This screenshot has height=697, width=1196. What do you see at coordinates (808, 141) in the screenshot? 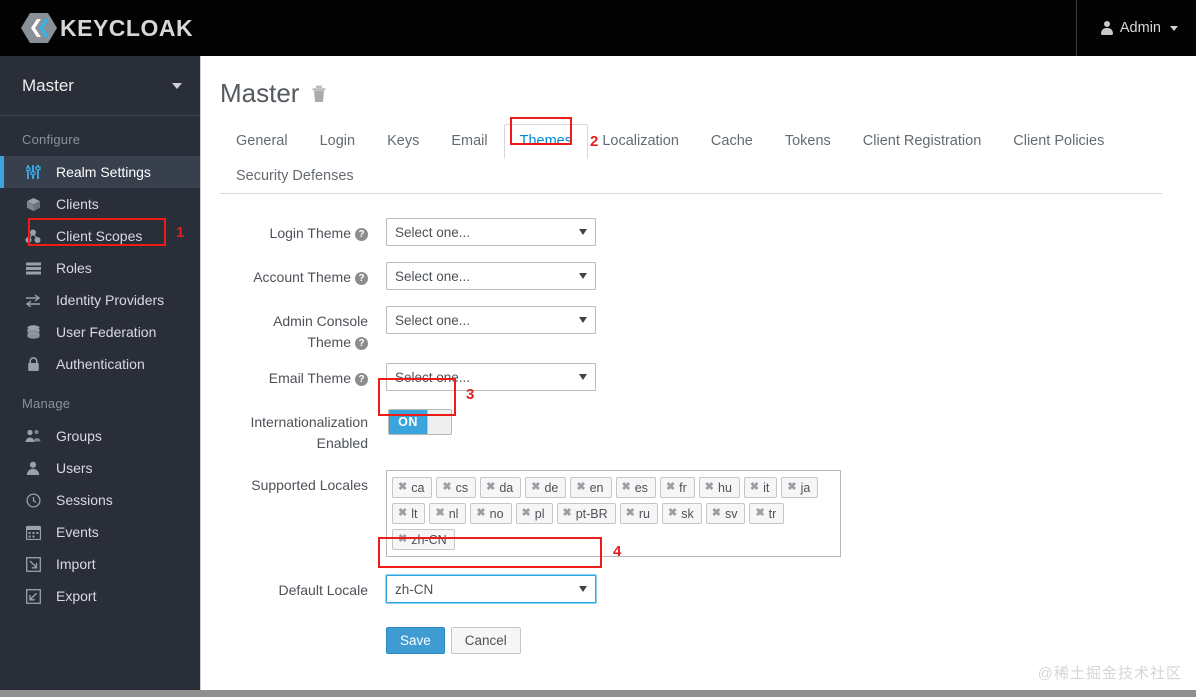
I see `tab-tokens: Tokens` at bounding box center [808, 141].